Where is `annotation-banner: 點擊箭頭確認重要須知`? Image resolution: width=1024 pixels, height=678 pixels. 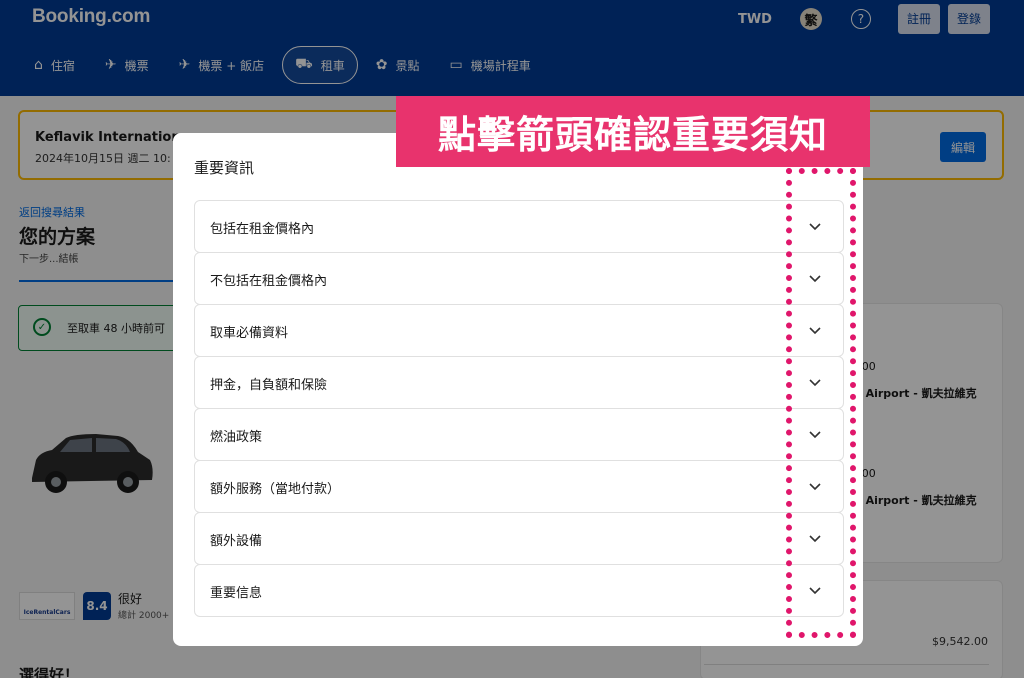
annotation-banner: 點擊箭頭確認重要須知 is located at coordinates (633, 131).